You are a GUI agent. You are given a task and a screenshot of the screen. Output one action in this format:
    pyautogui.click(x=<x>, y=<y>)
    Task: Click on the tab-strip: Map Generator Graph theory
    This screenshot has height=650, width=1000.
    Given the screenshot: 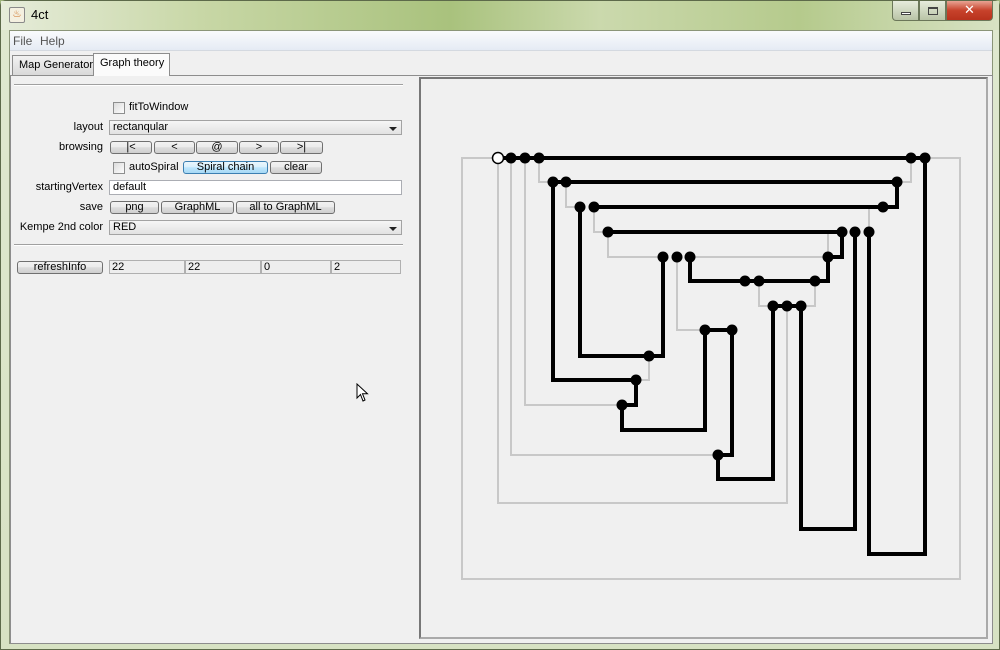 What is the action you would take?
    pyautogui.click(x=501, y=64)
    